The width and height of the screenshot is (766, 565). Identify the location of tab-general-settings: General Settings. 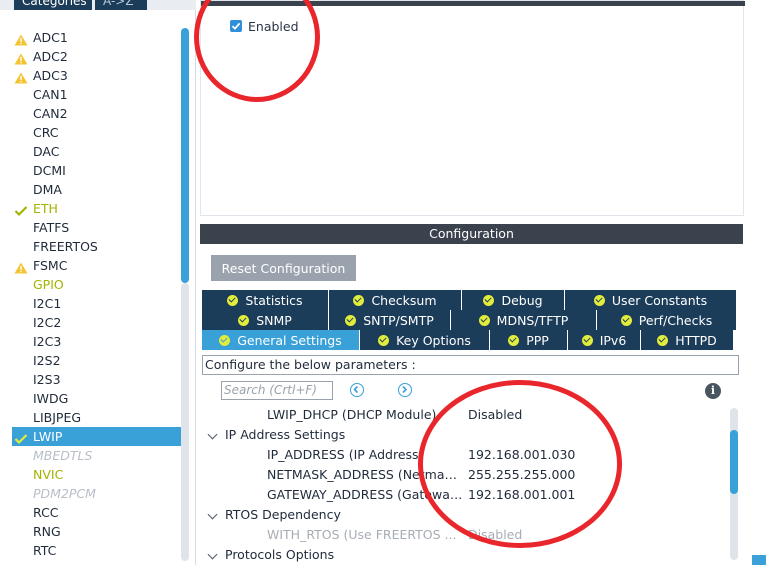
(281, 340).